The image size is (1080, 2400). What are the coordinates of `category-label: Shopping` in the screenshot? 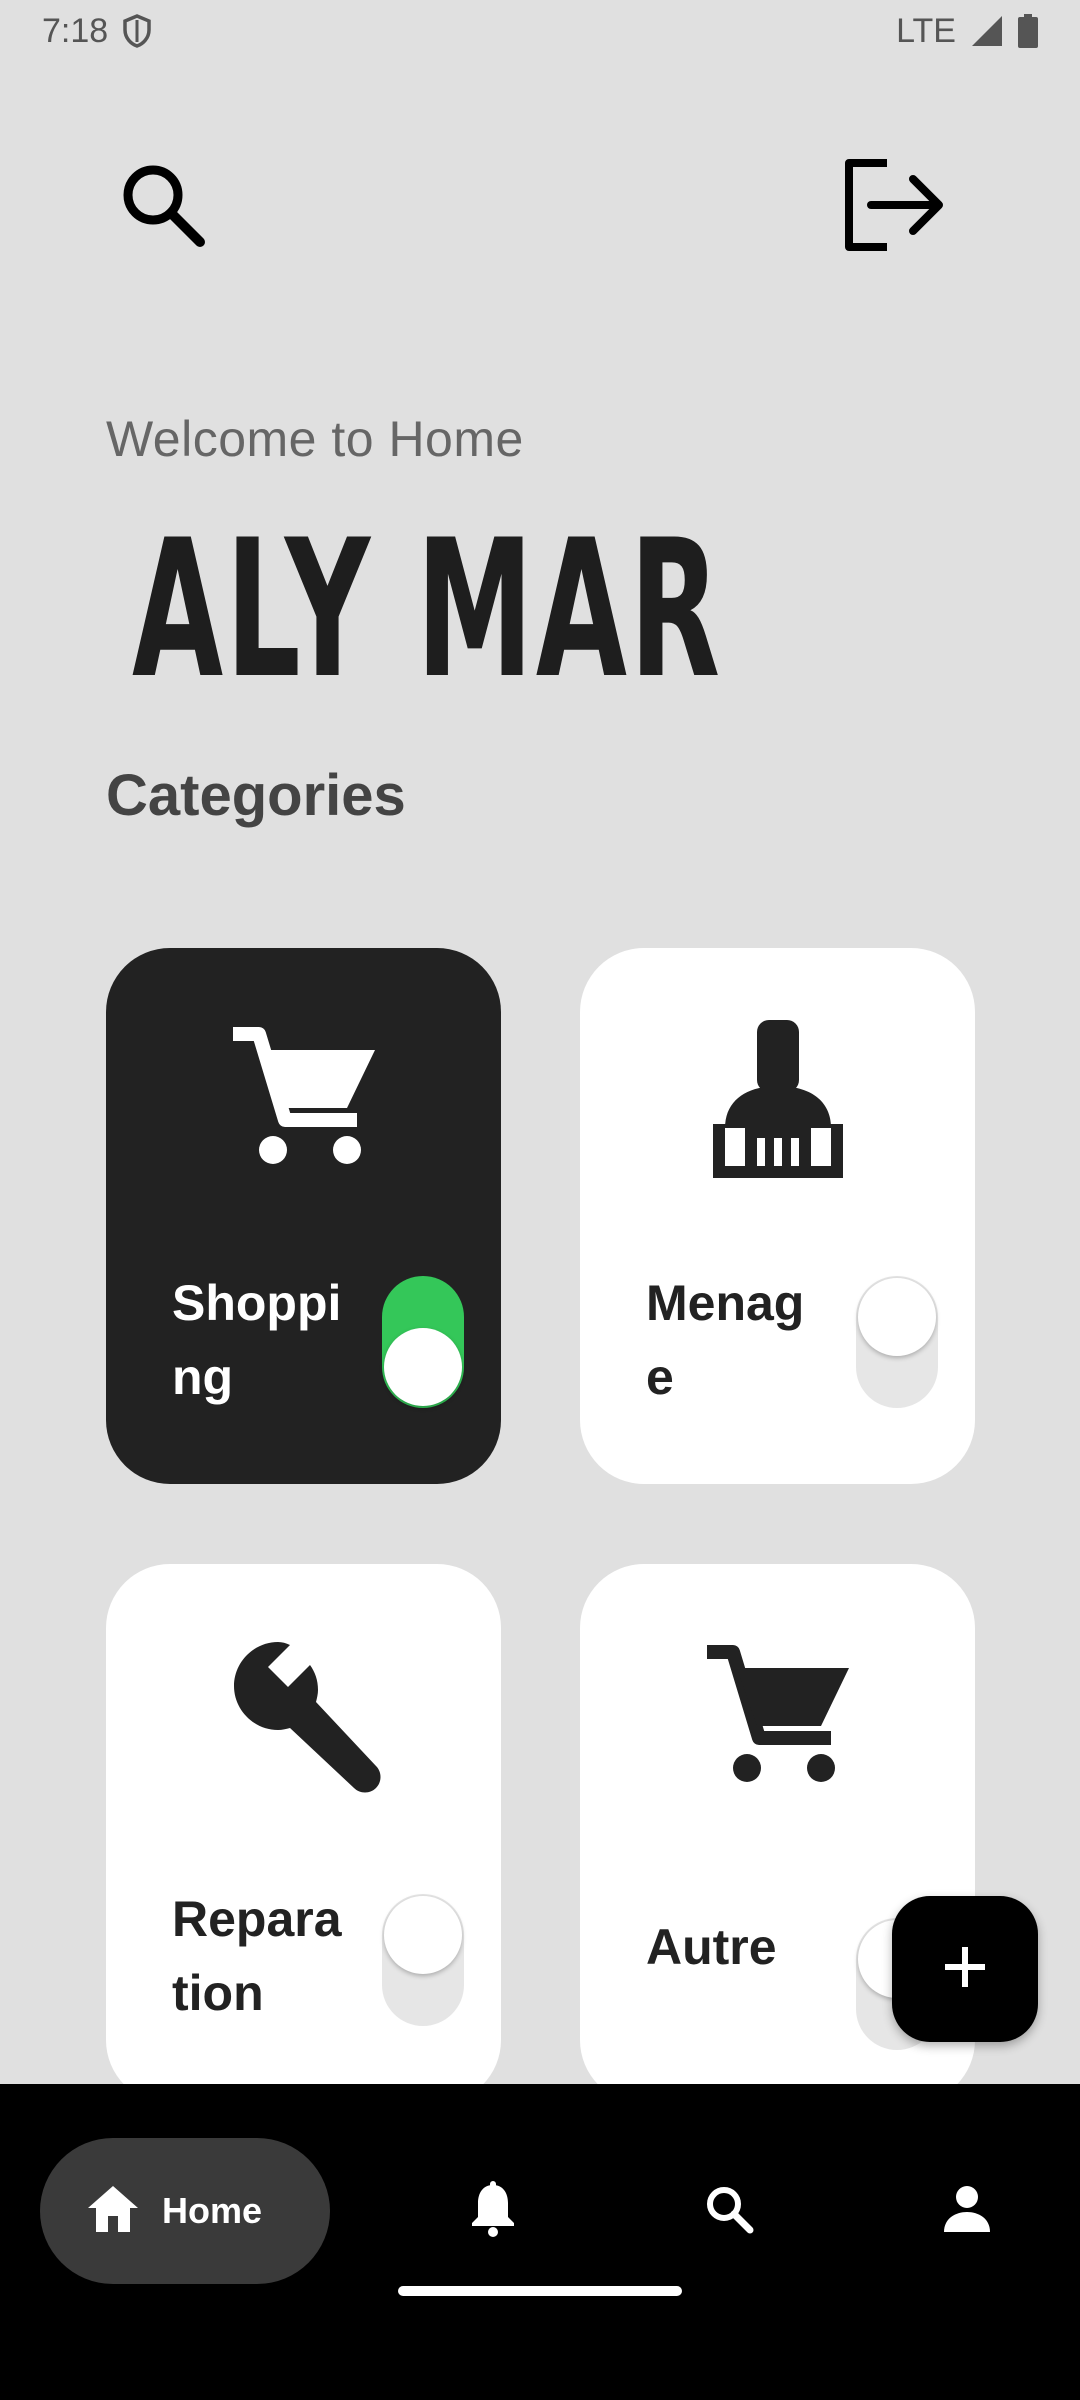 It's located at (257, 1340).